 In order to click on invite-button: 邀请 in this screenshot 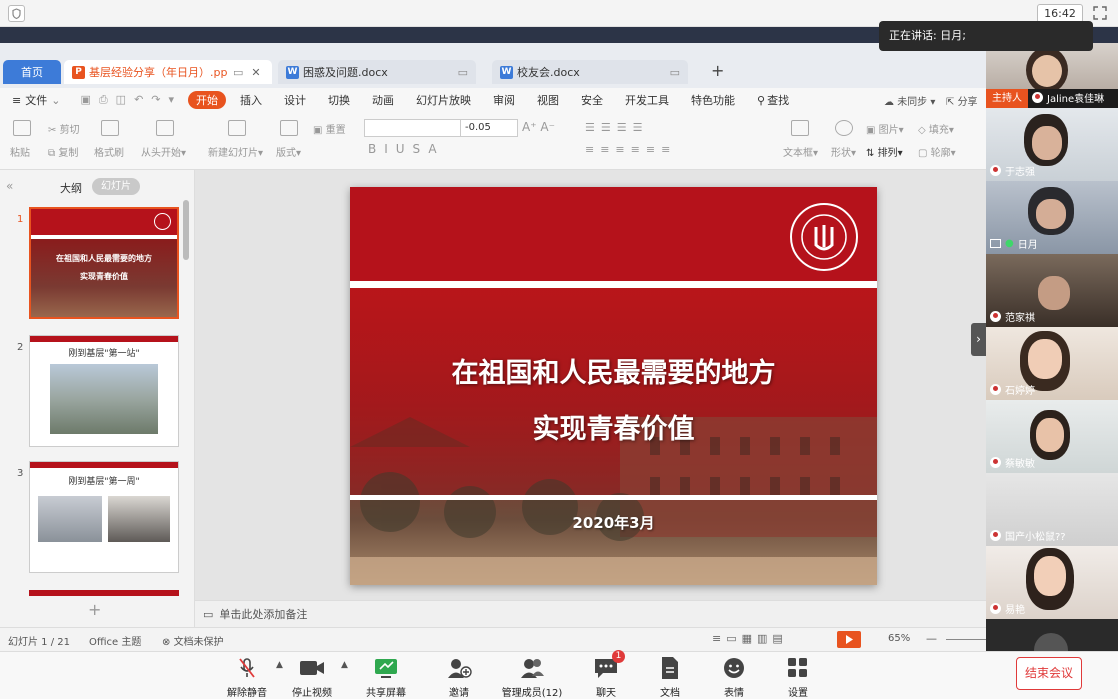, I will do `click(459, 677)`.